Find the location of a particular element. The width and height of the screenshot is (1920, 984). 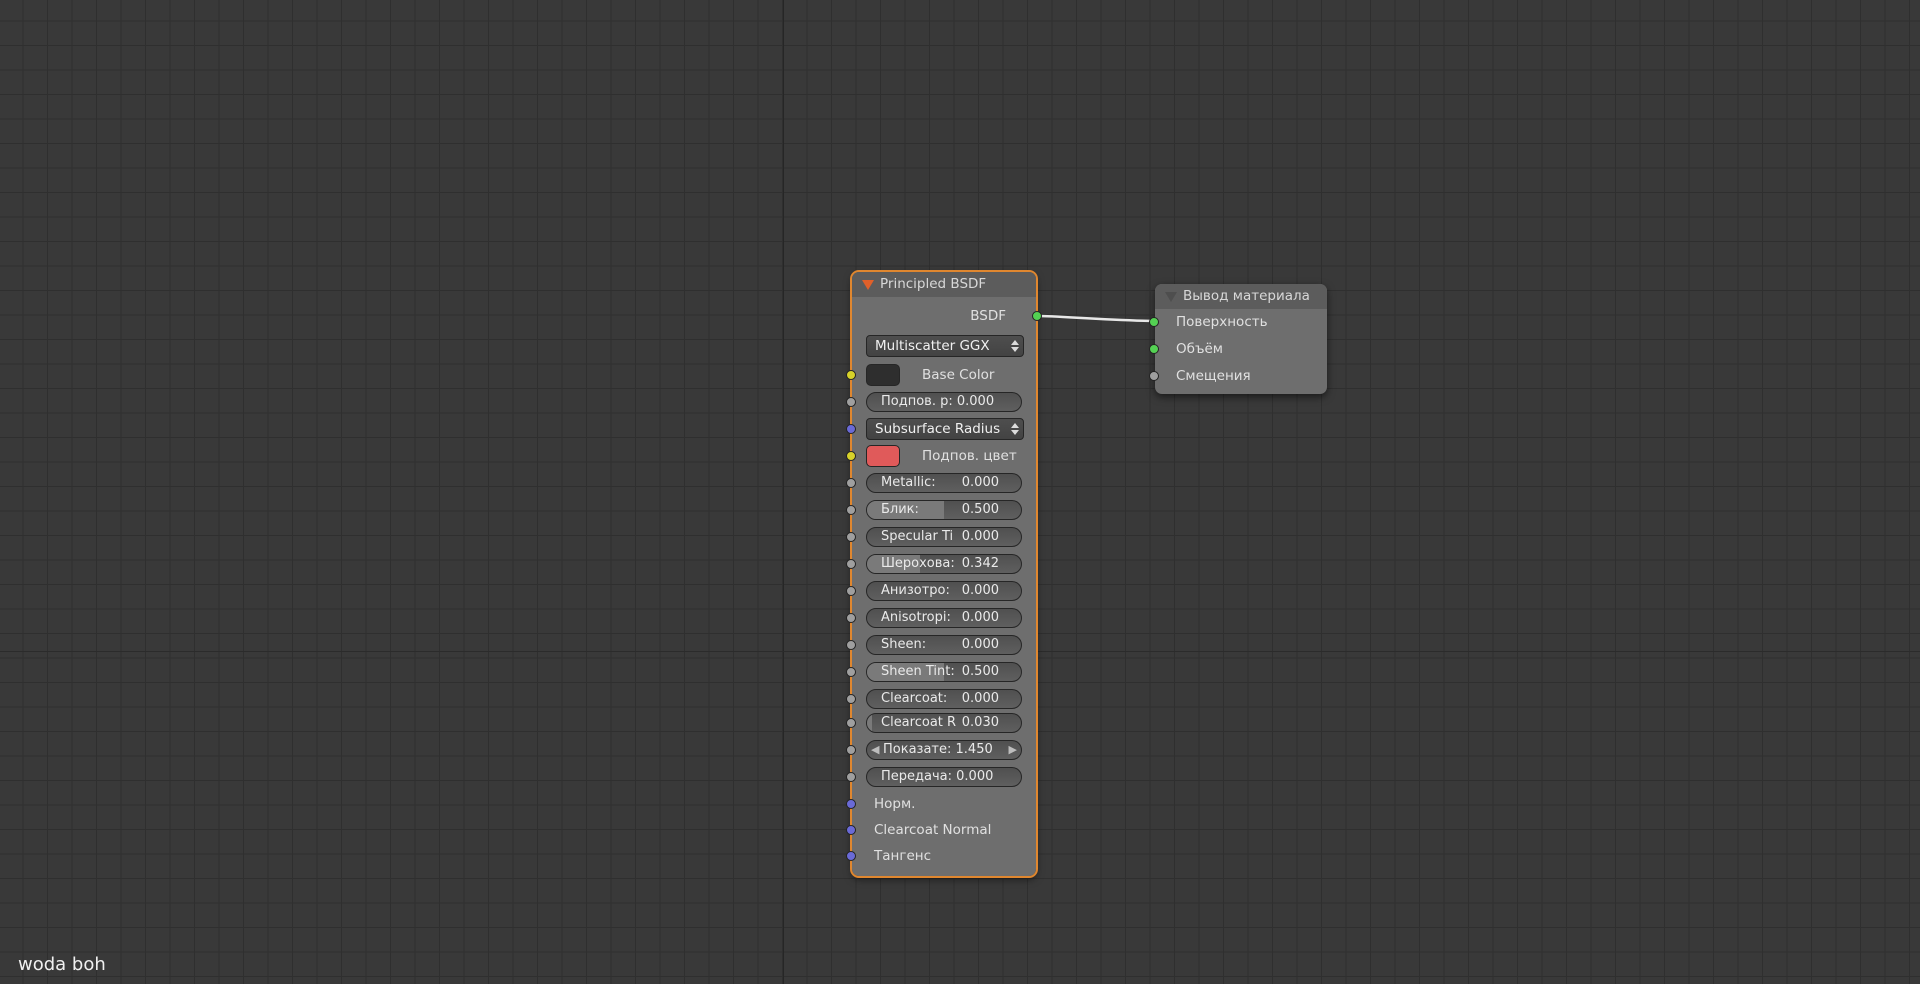

displacement-socket is located at coordinates (1154, 376).